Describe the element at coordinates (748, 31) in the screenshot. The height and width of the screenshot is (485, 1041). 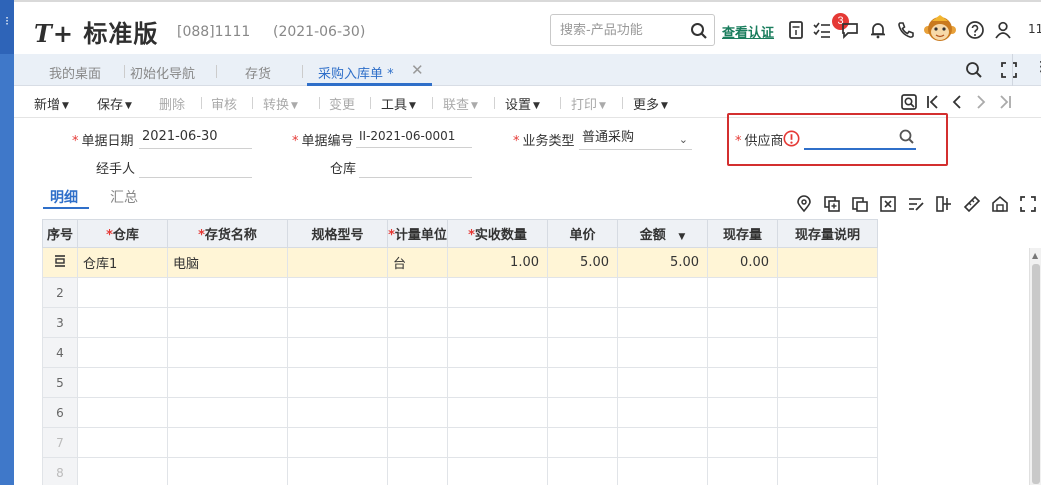
I see `verify-link: 查看认证` at that location.